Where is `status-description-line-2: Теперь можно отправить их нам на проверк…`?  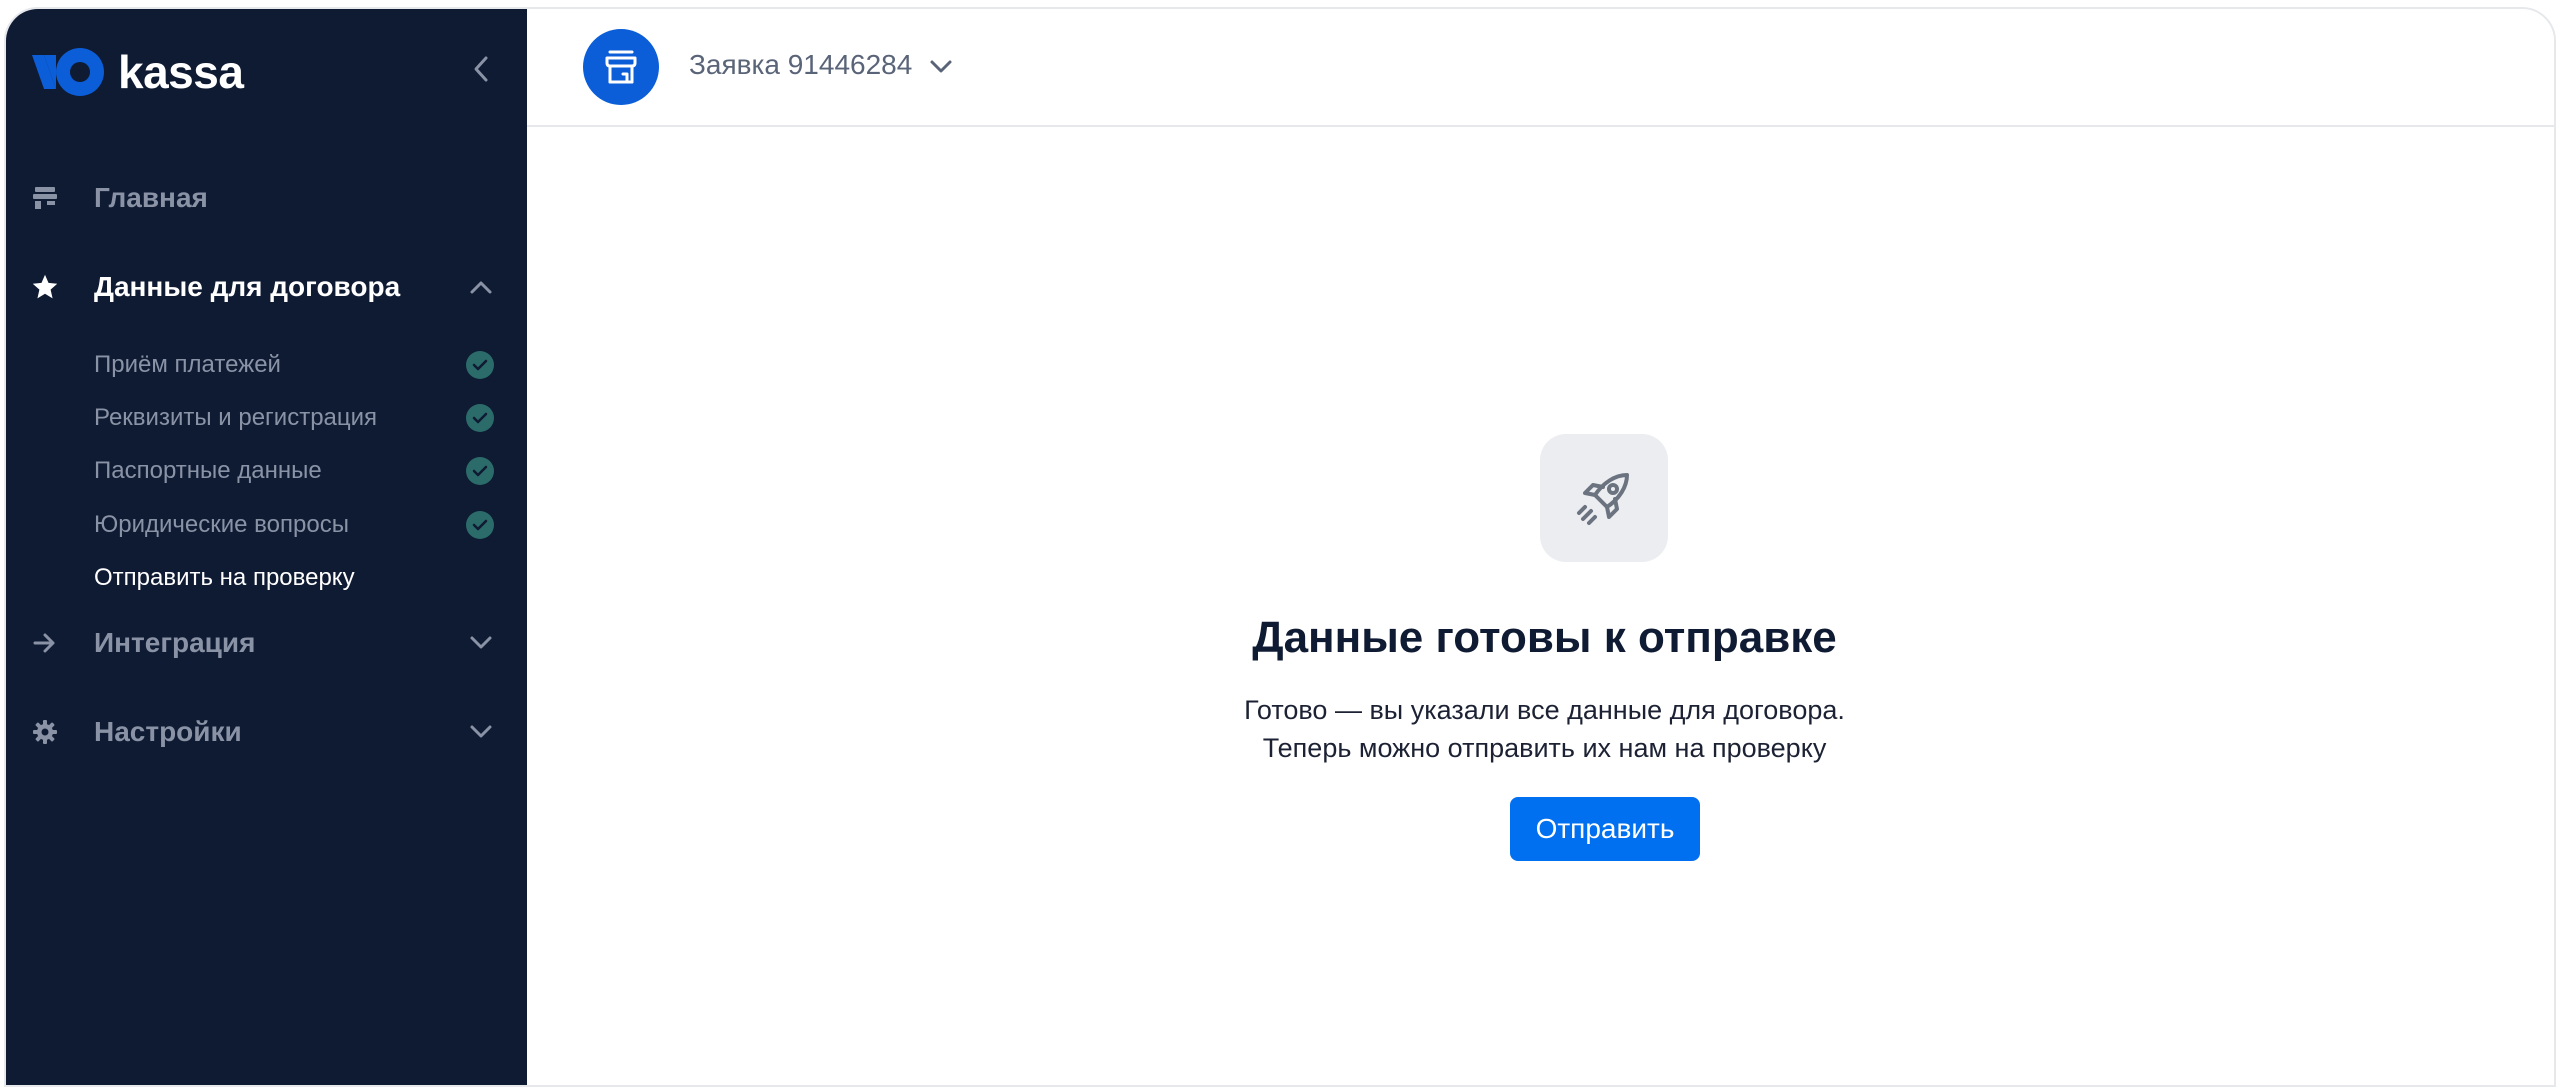
status-description-line-2: Теперь можно отправить их нам на проверк… is located at coordinates (1544, 748).